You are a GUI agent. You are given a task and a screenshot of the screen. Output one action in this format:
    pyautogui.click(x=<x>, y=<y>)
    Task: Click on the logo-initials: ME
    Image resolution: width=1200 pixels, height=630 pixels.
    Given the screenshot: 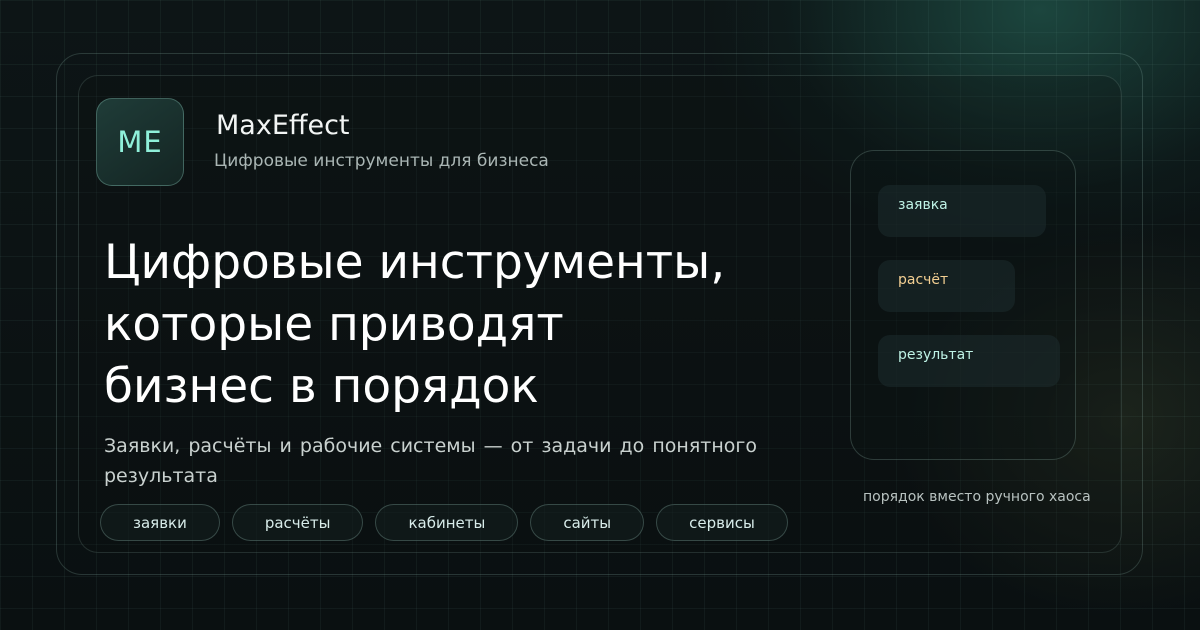 What is the action you would take?
    pyautogui.click(x=140, y=142)
    